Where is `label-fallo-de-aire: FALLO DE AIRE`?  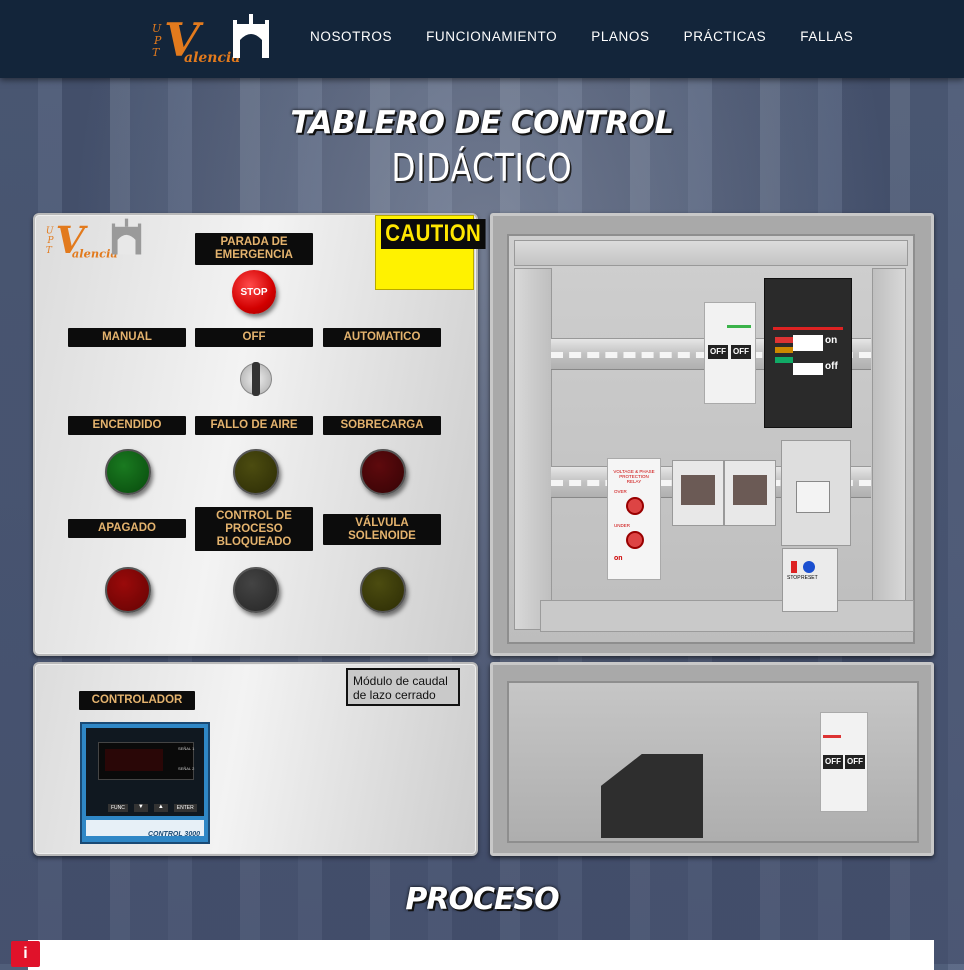
label-fallo-de-aire: FALLO DE AIRE is located at coordinates (254, 425).